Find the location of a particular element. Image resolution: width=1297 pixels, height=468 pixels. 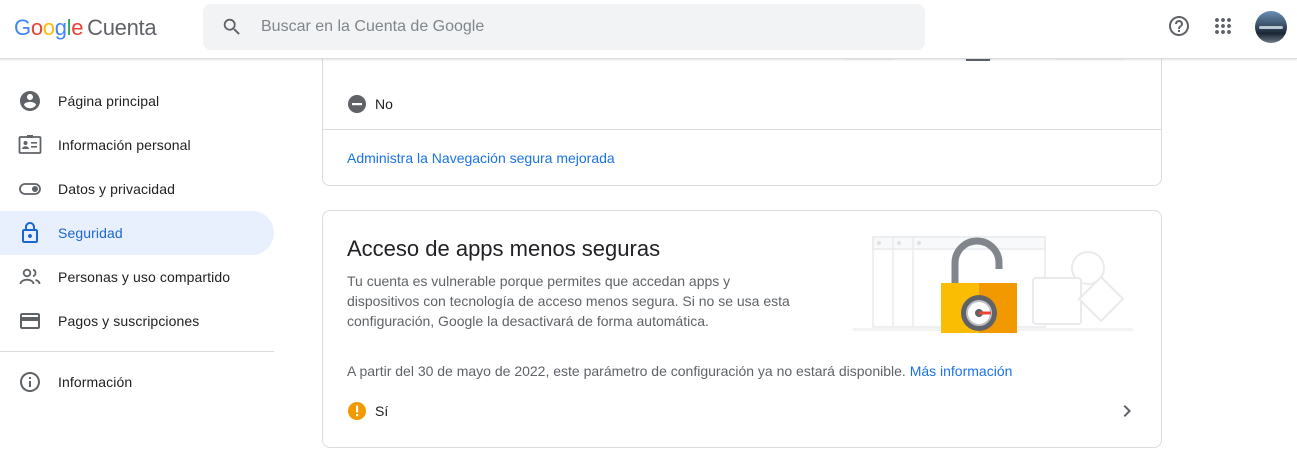

product-name: Cuenta is located at coordinates (122, 27).